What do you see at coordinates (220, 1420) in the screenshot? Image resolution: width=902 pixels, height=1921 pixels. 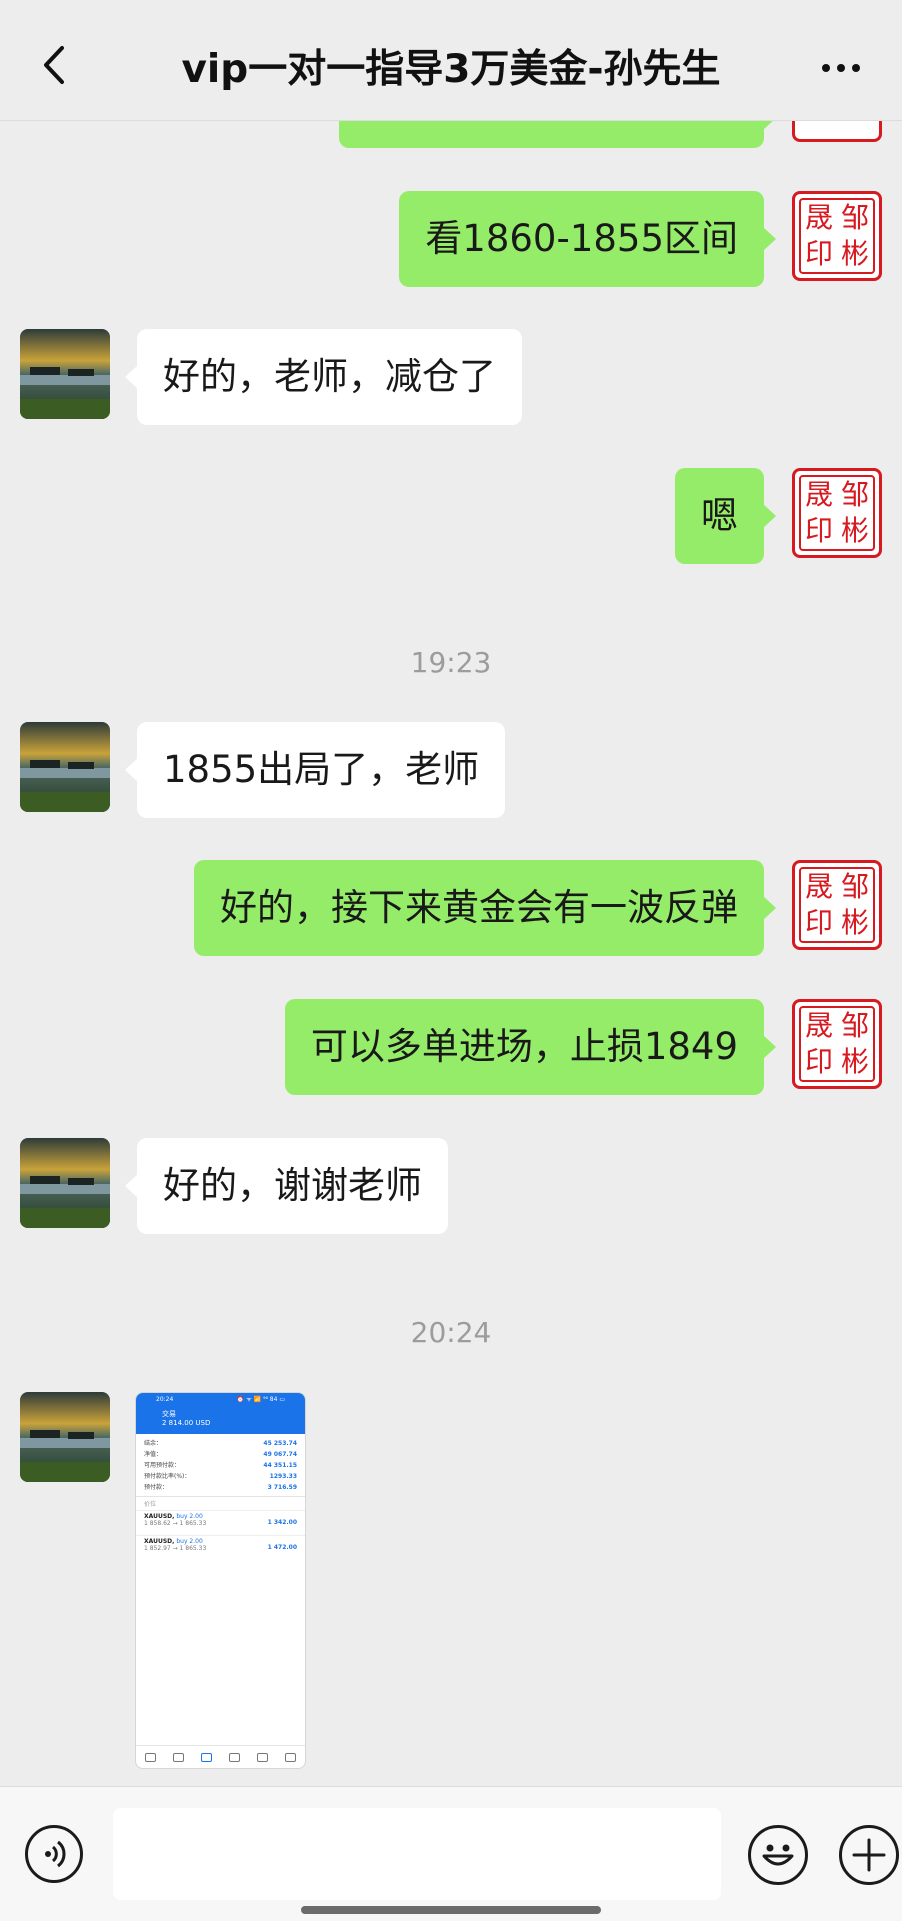 I see `shot-header: 交易 2 814.00 USD` at bounding box center [220, 1420].